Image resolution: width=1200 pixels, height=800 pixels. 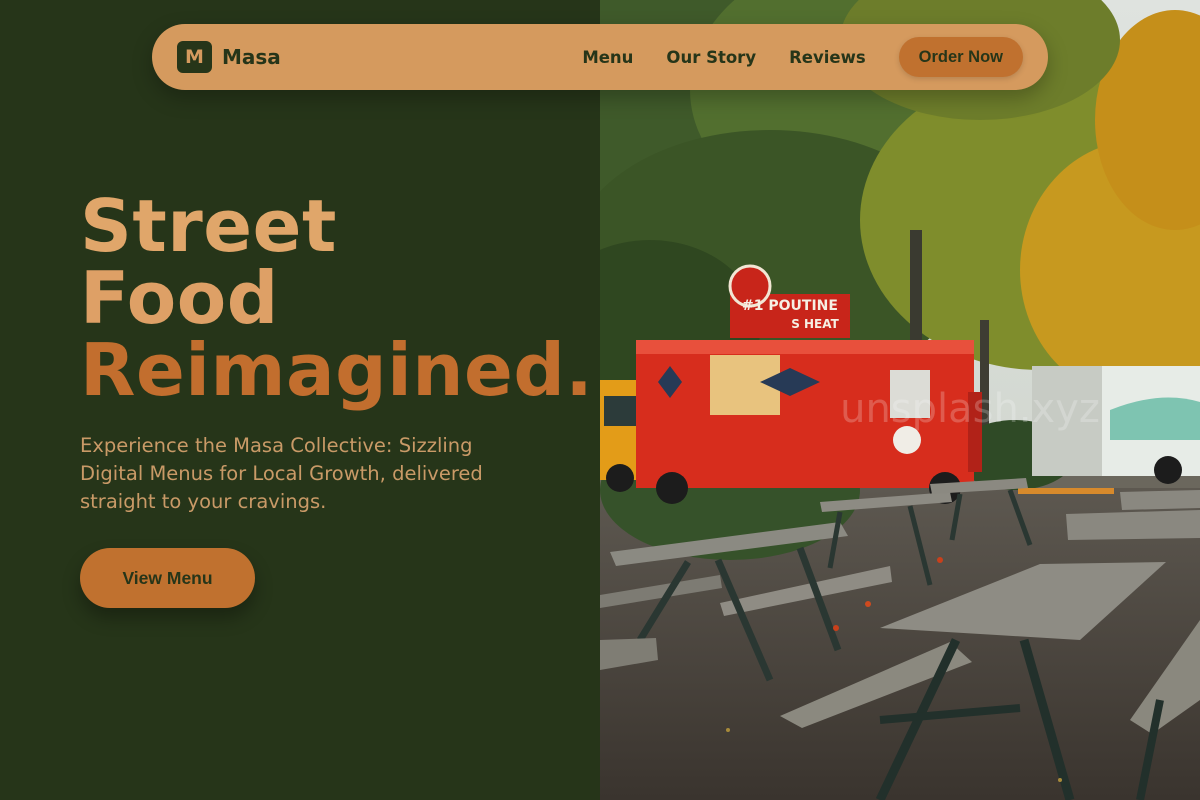 What do you see at coordinates (336, 298) in the screenshot?
I see `hero-title: Street Food Reimagined.` at bounding box center [336, 298].